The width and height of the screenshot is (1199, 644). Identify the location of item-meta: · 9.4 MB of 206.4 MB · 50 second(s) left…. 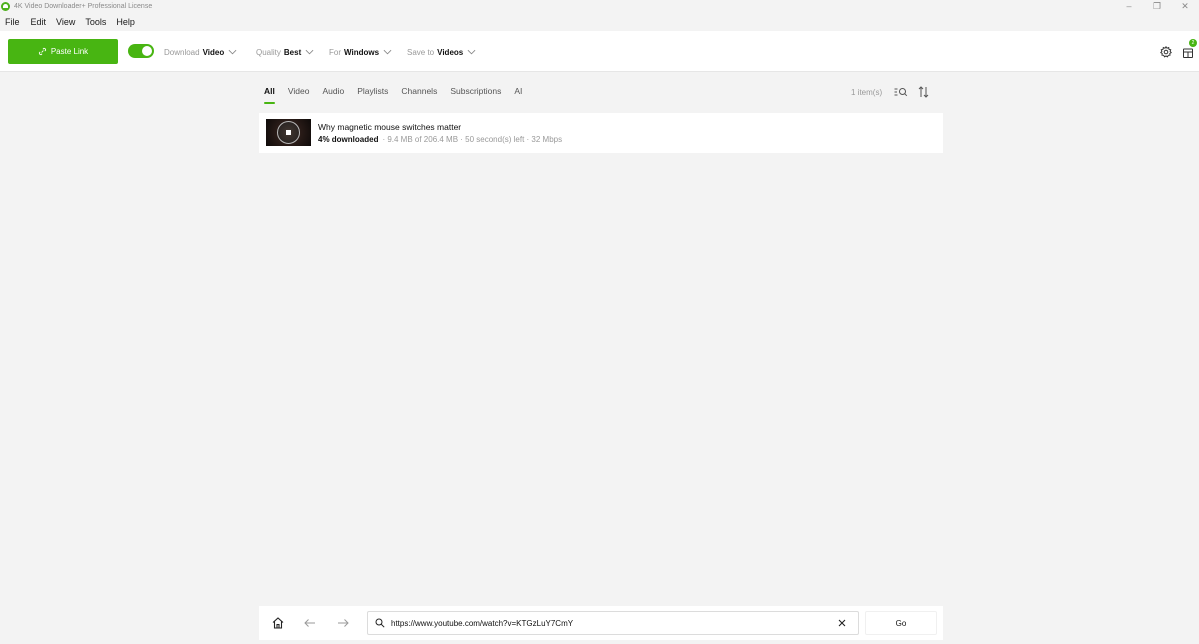
(472, 139).